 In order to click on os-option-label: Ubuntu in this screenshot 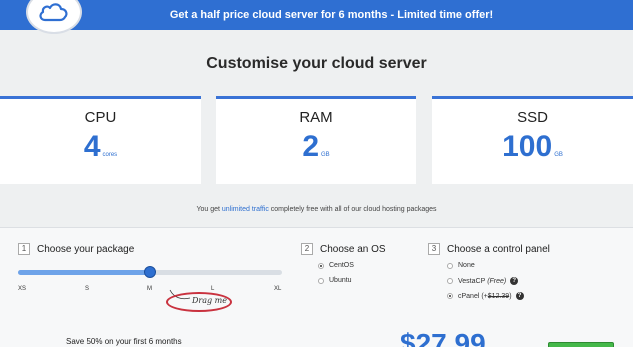, I will do `click(340, 280)`.